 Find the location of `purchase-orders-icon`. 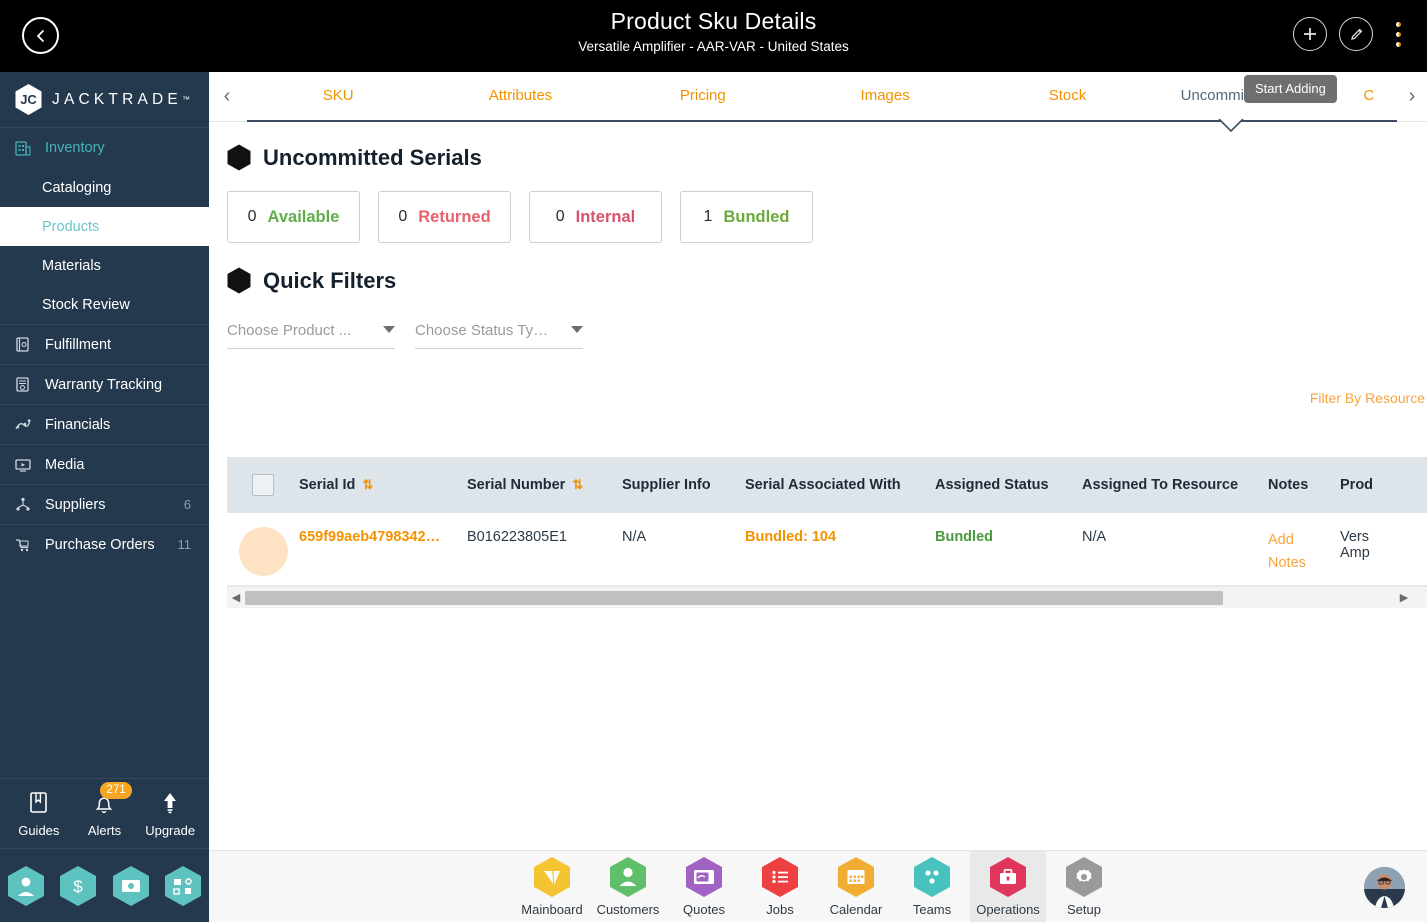

purchase-orders-icon is located at coordinates (25, 545).